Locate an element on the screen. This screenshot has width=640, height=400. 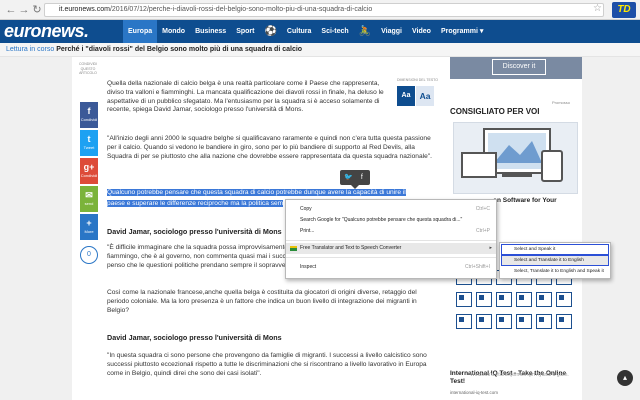
tweet-selection-bubble: 🐦 f is located at coordinates (355, 177).